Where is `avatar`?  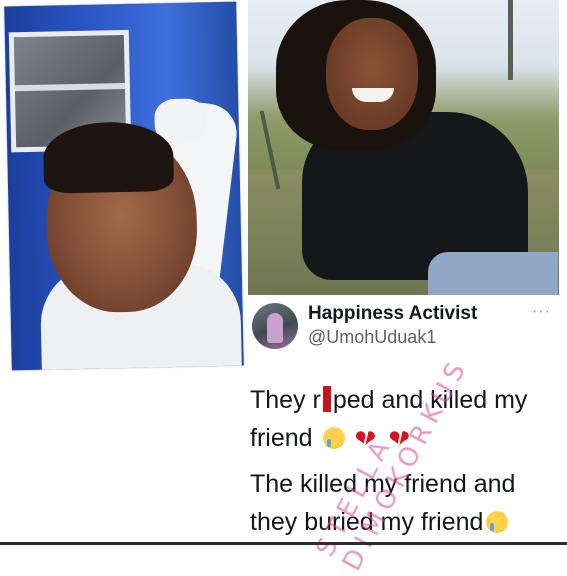 avatar is located at coordinates (275, 326).